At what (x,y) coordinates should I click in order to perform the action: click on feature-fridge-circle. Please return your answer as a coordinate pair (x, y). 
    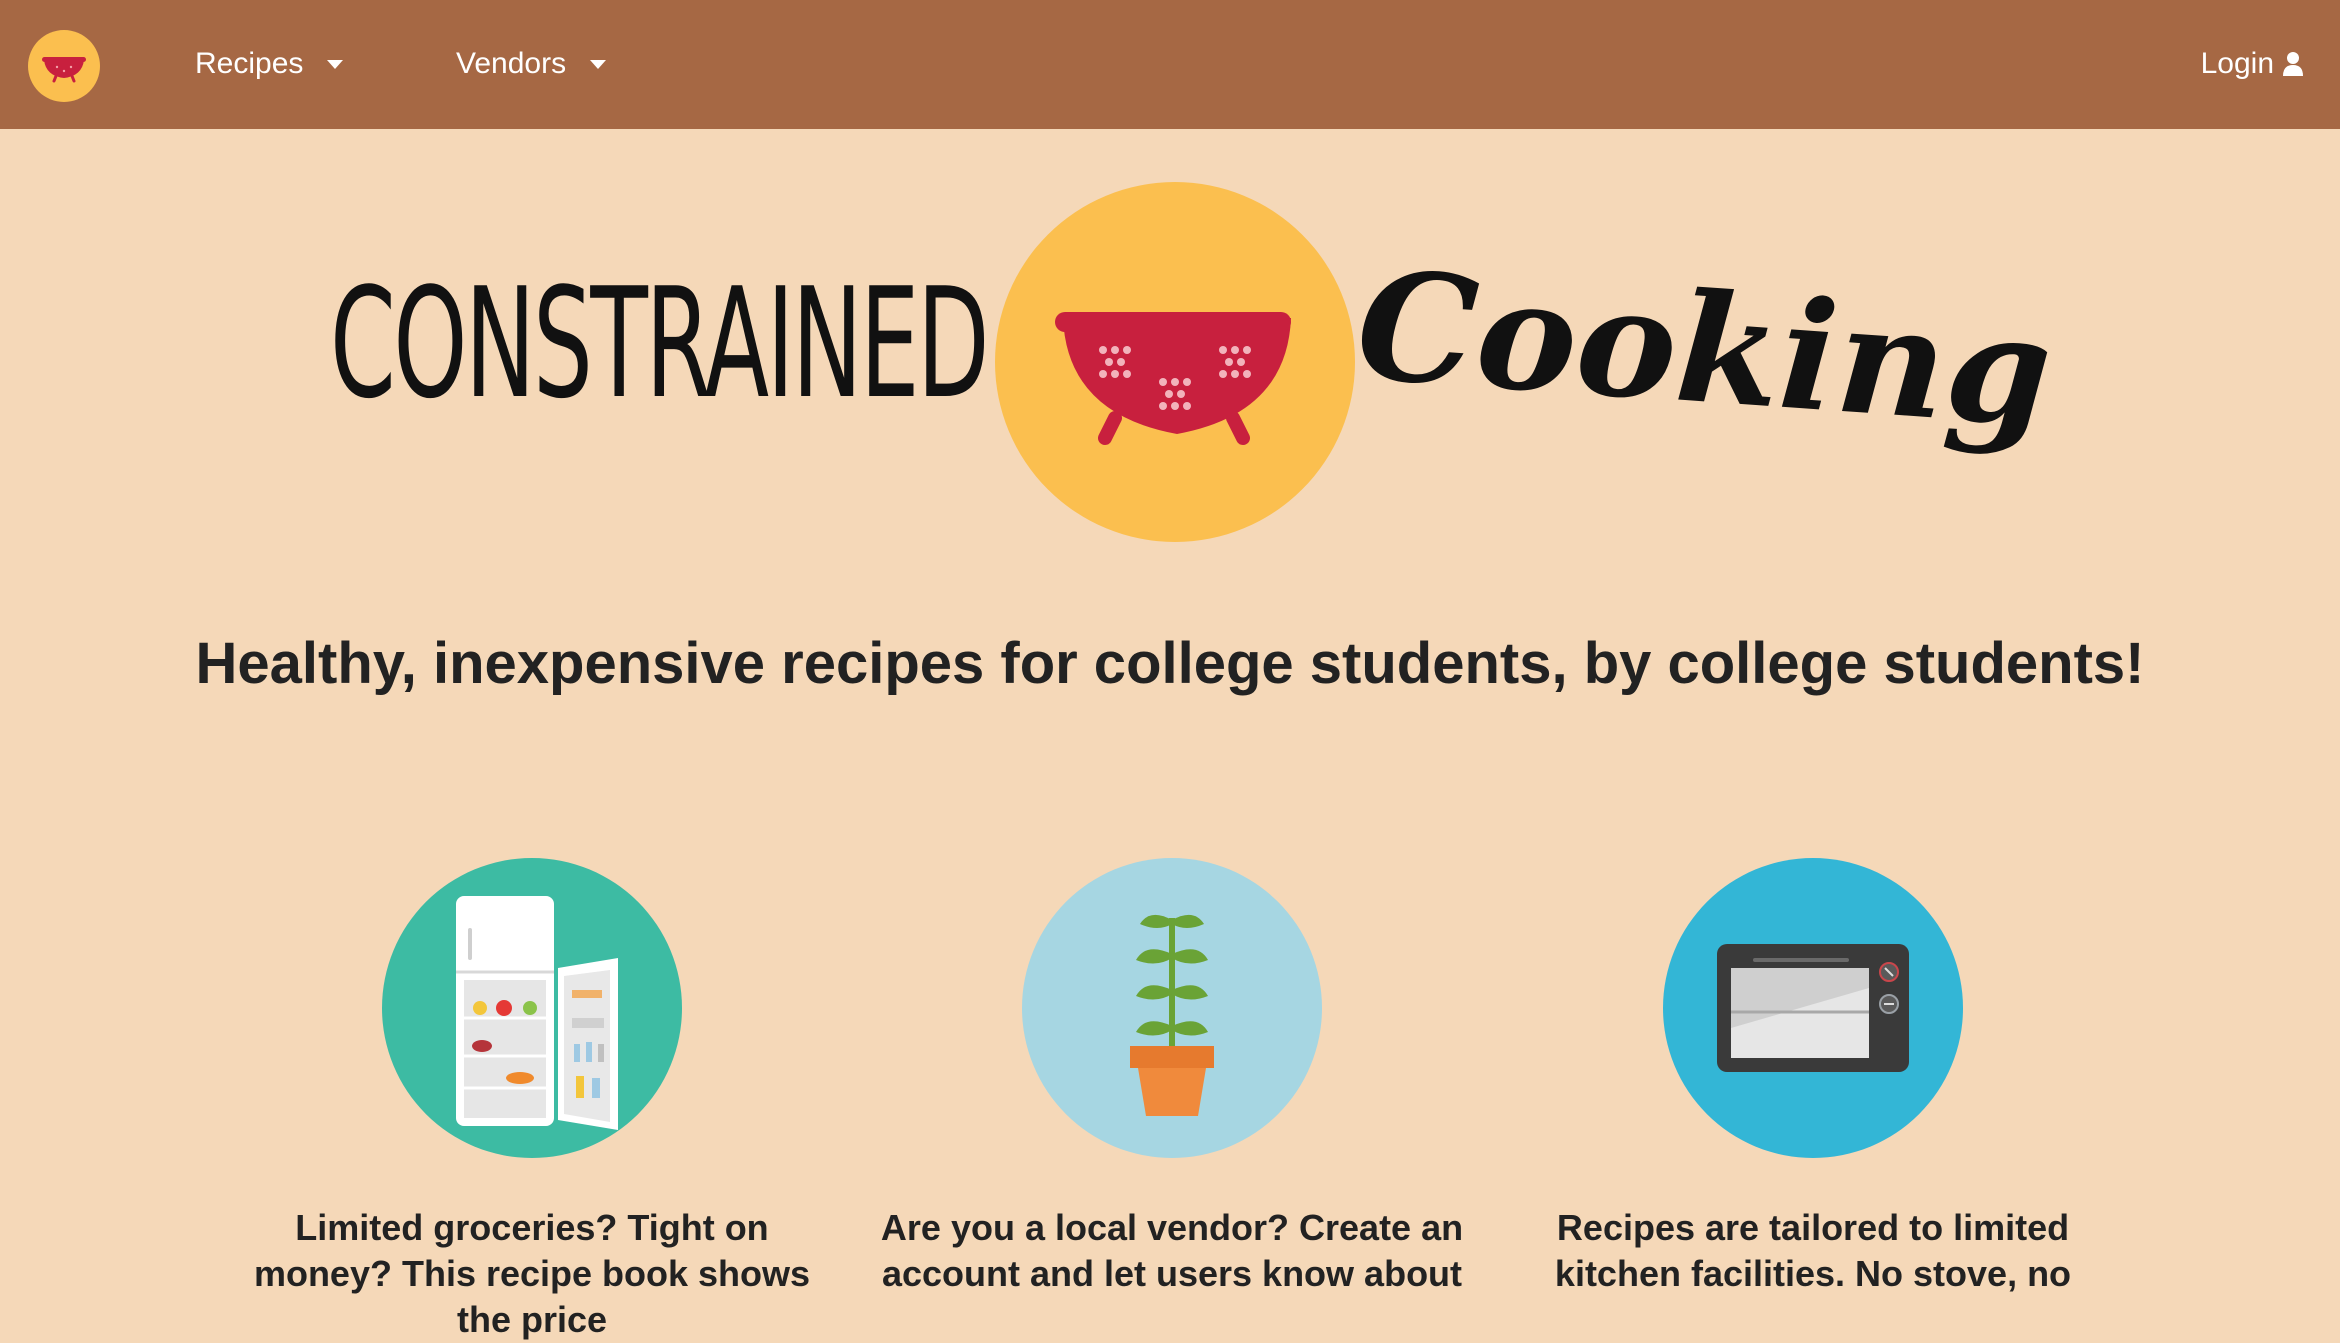
    Looking at the image, I should click on (532, 1008).